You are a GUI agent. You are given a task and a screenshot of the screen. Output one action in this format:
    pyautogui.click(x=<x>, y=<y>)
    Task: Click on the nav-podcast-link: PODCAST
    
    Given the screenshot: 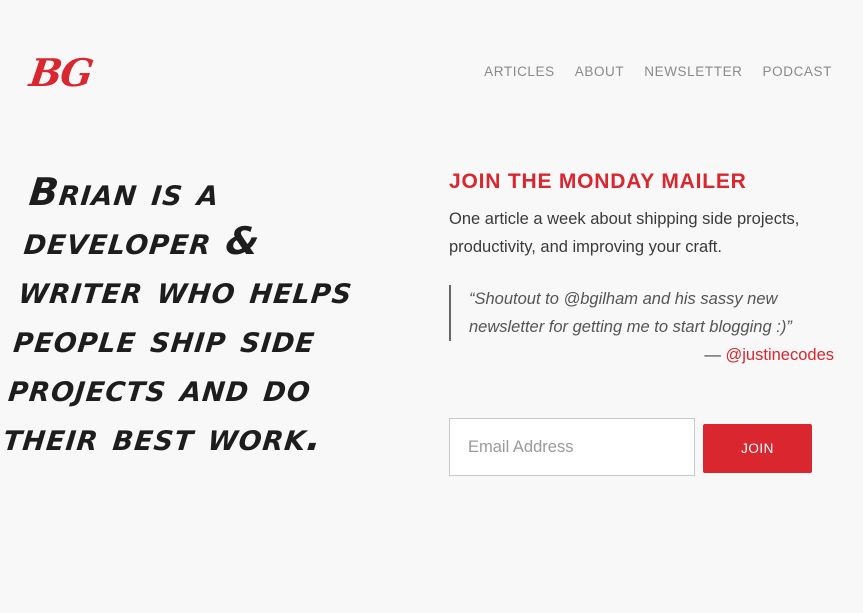 What is the action you would take?
    pyautogui.click(x=797, y=71)
    